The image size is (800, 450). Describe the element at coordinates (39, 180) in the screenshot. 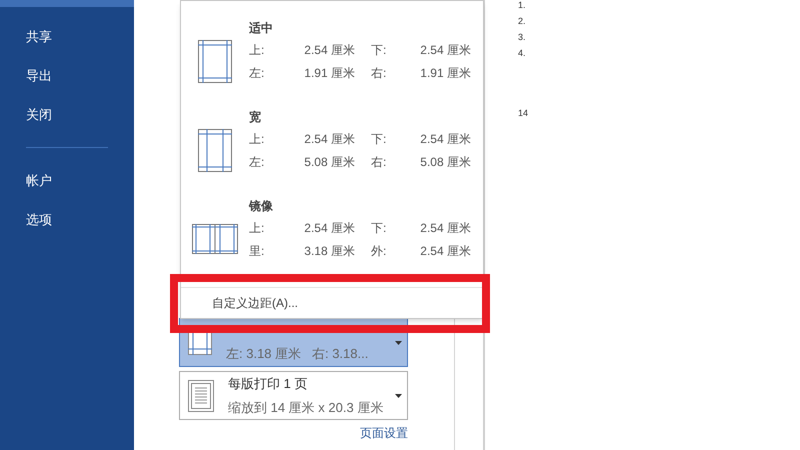

I see `sidebar-item: 帐户` at that location.